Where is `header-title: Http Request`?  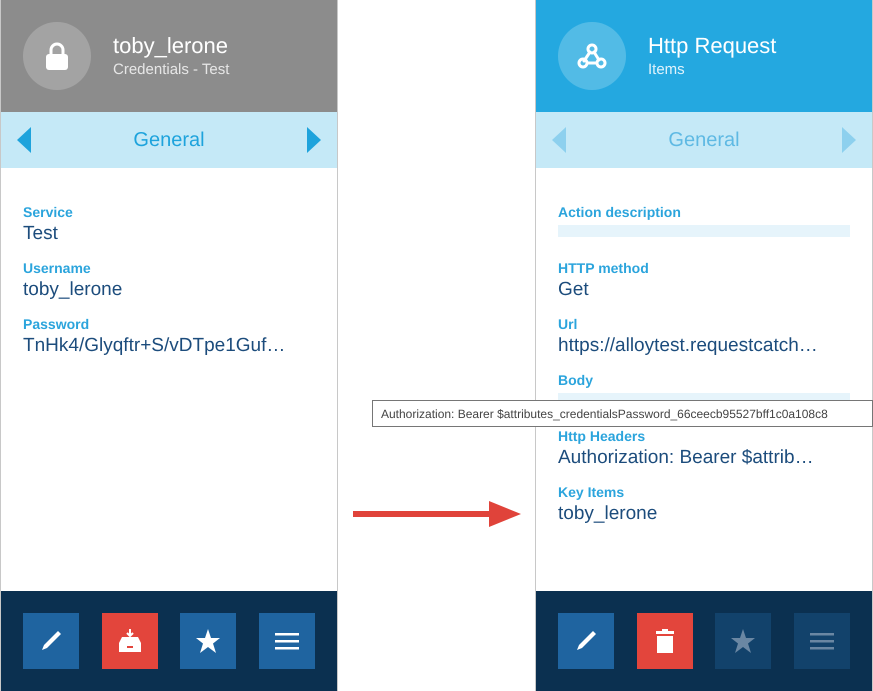 header-title: Http Request is located at coordinates (712, 46).